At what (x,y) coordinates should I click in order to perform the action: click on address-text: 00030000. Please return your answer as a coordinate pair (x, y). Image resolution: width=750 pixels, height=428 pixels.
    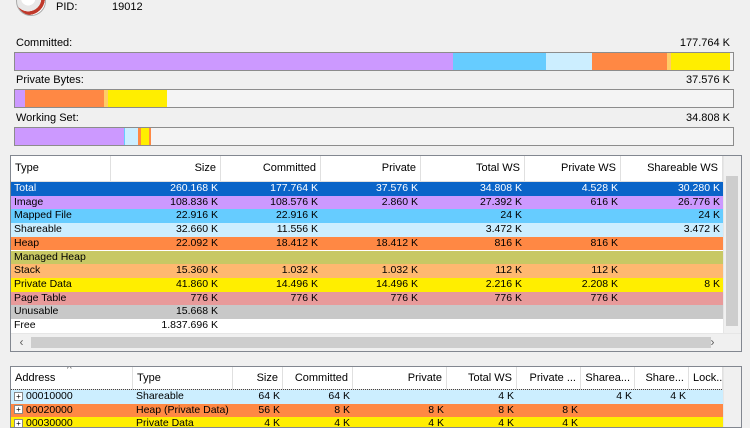
    Looking at the image, I should click on (49, 422).